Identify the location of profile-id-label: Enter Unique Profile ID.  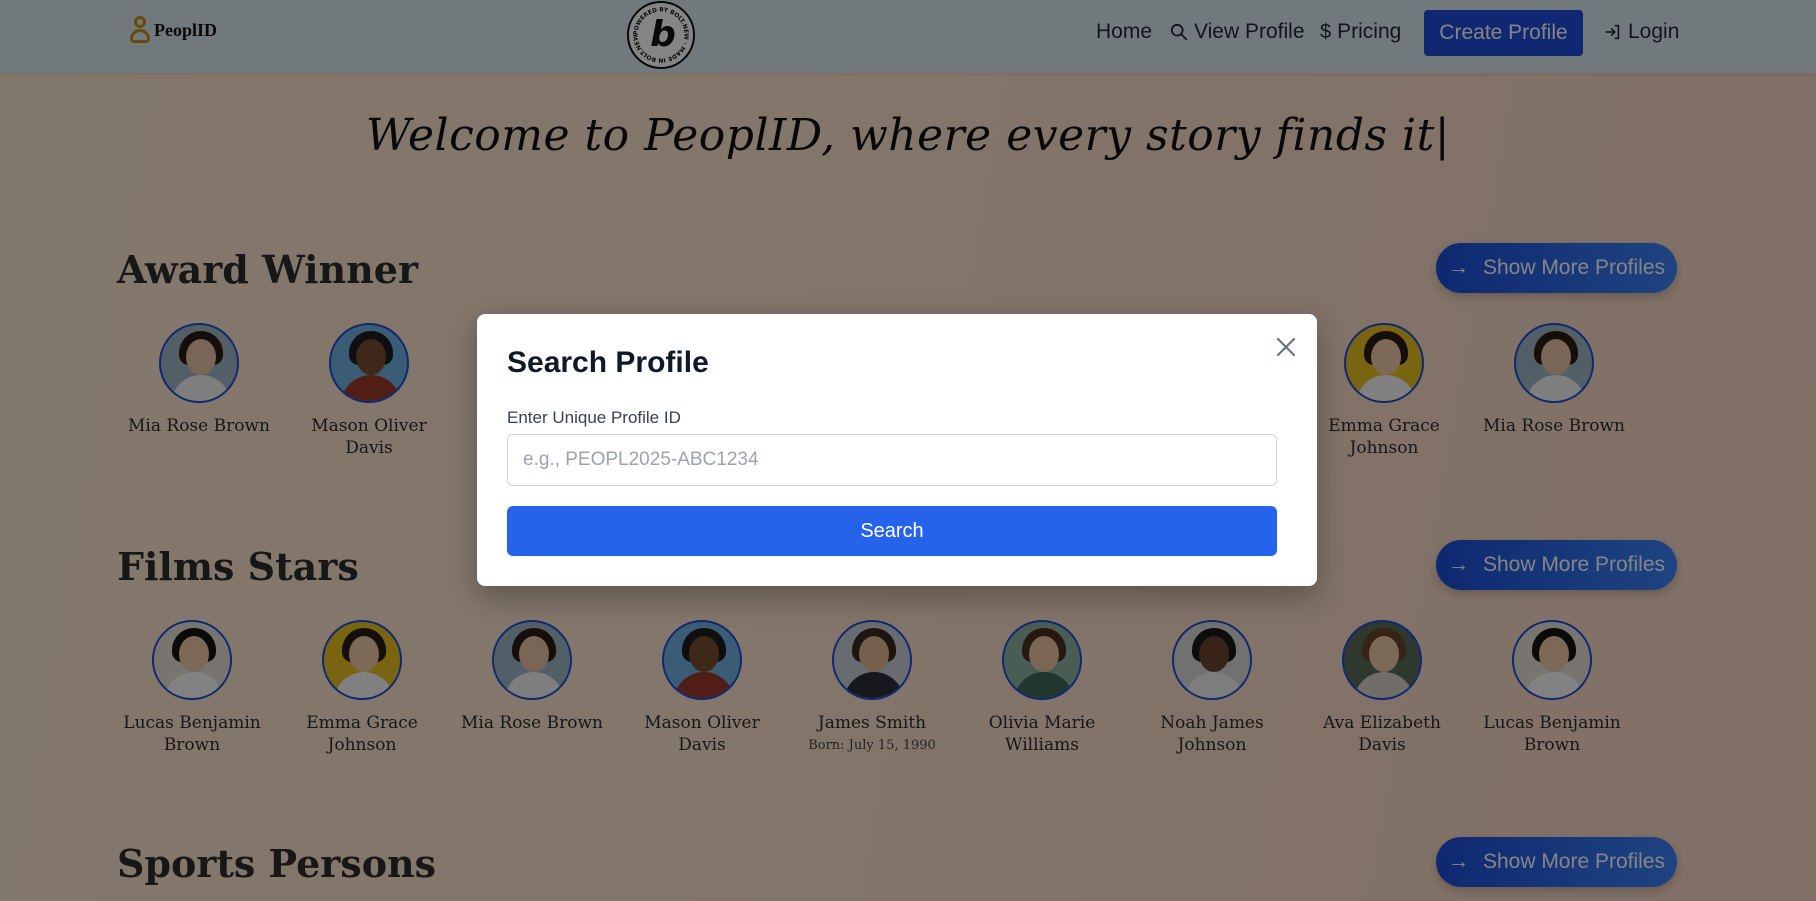
(594, 417).